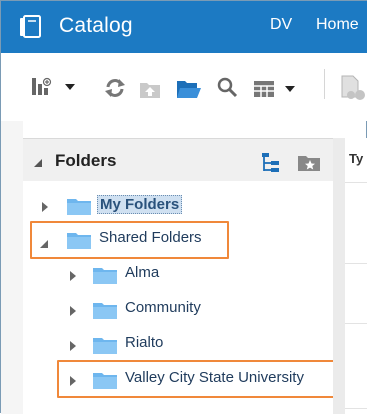 The image size is (367, 415). I want to click on tree-row-my-folders: My Folders, so click(173, 205).